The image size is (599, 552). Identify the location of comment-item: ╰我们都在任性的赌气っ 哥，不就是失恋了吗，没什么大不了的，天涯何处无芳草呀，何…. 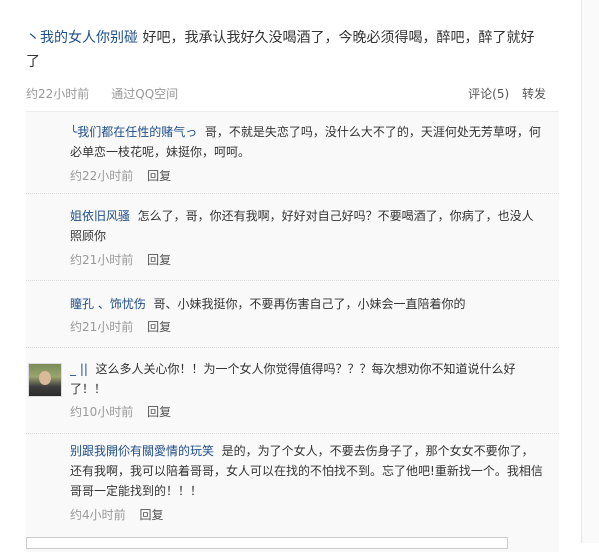
(292, 153).